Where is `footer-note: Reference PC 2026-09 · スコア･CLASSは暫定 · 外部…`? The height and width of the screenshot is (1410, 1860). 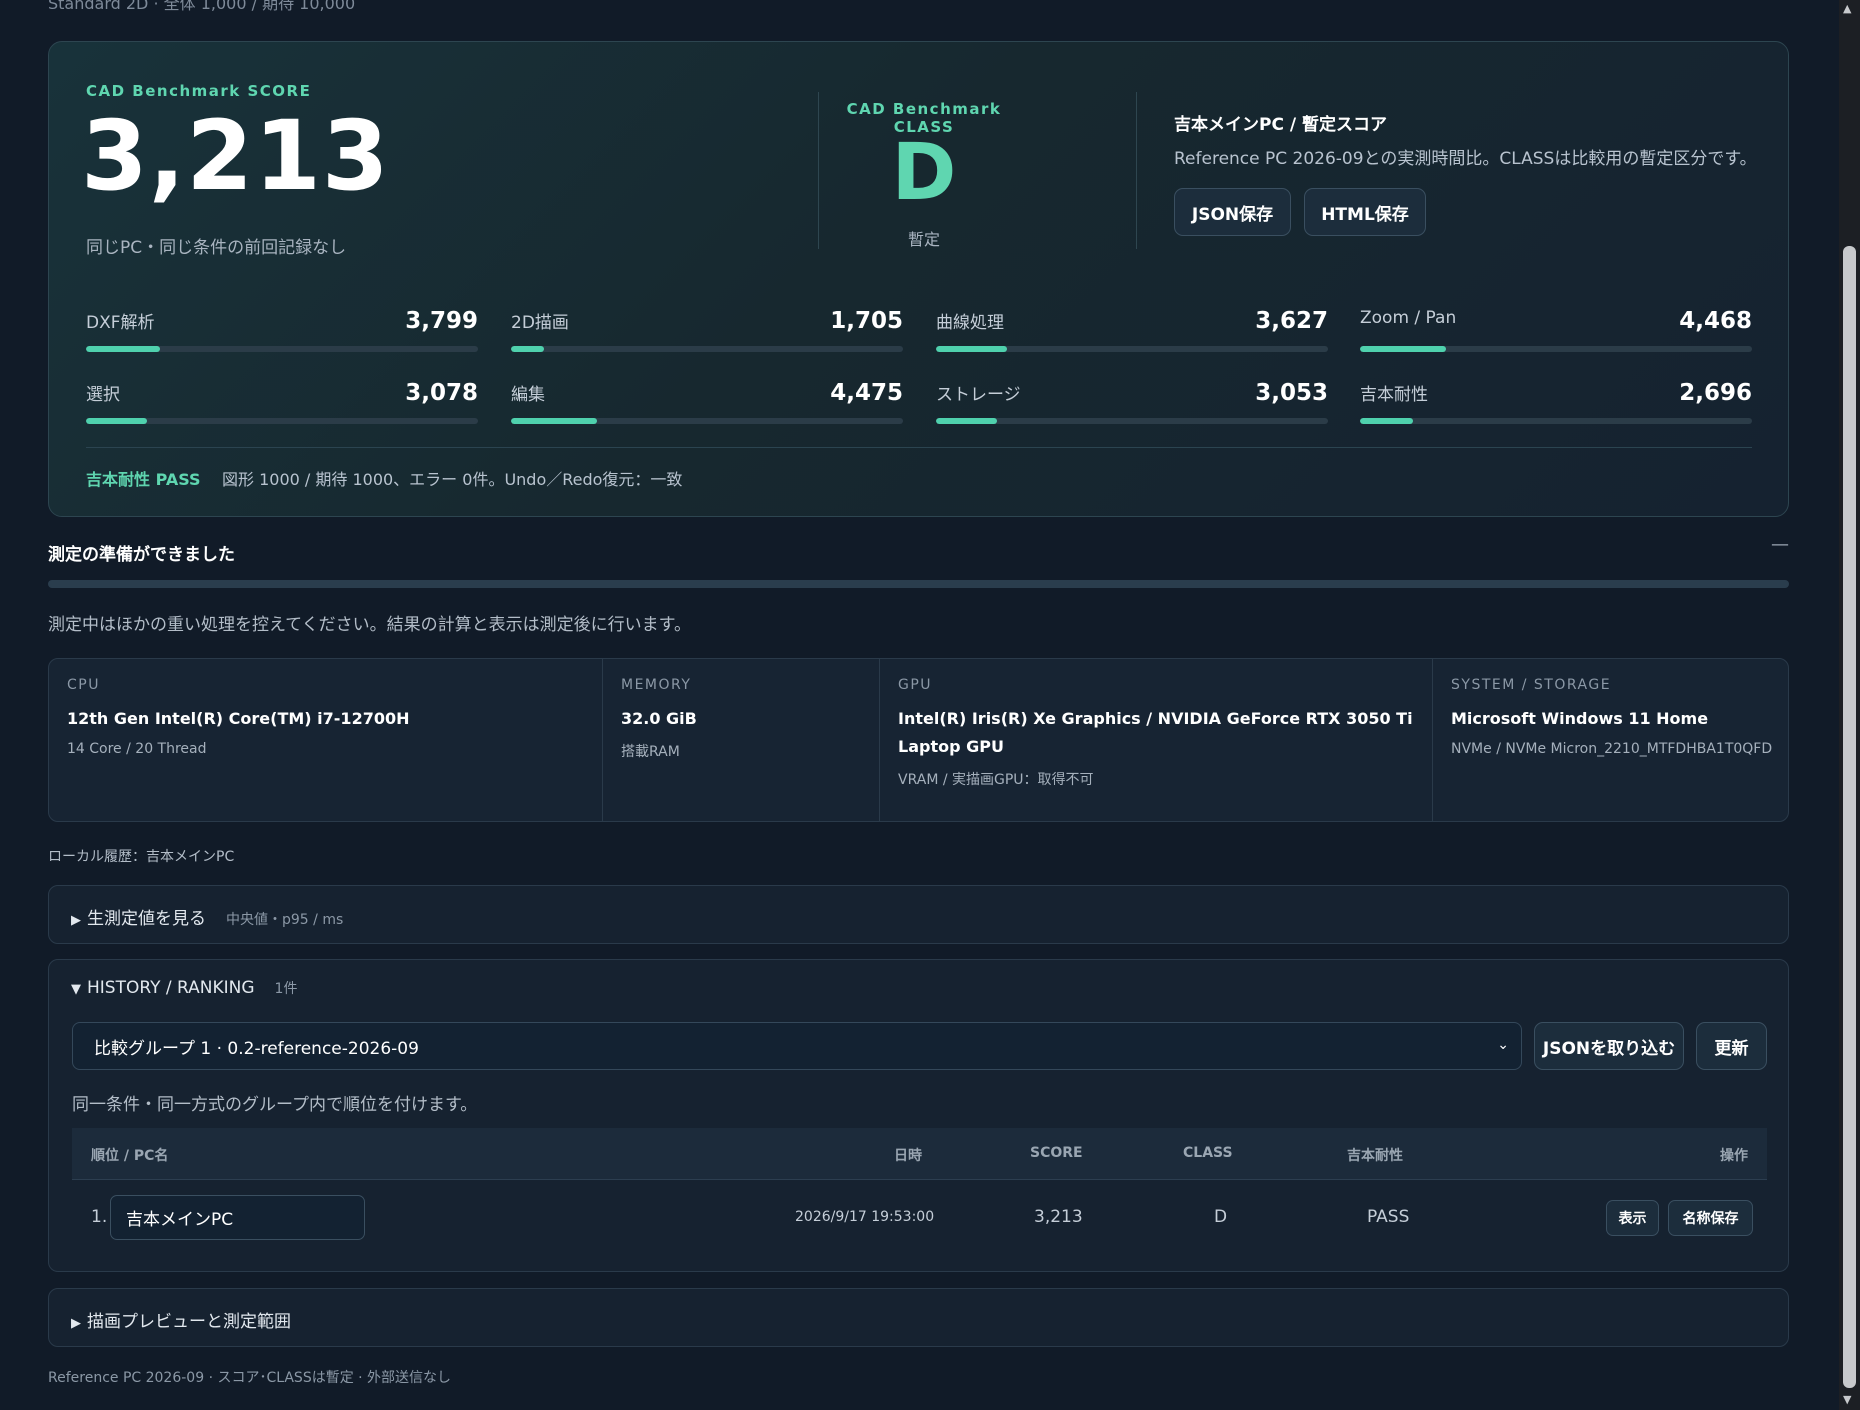
footer-note: Reference PC 2026-09 · スコア･CLASSは暫定 · 外部… is located at coordinates (250, 1378).